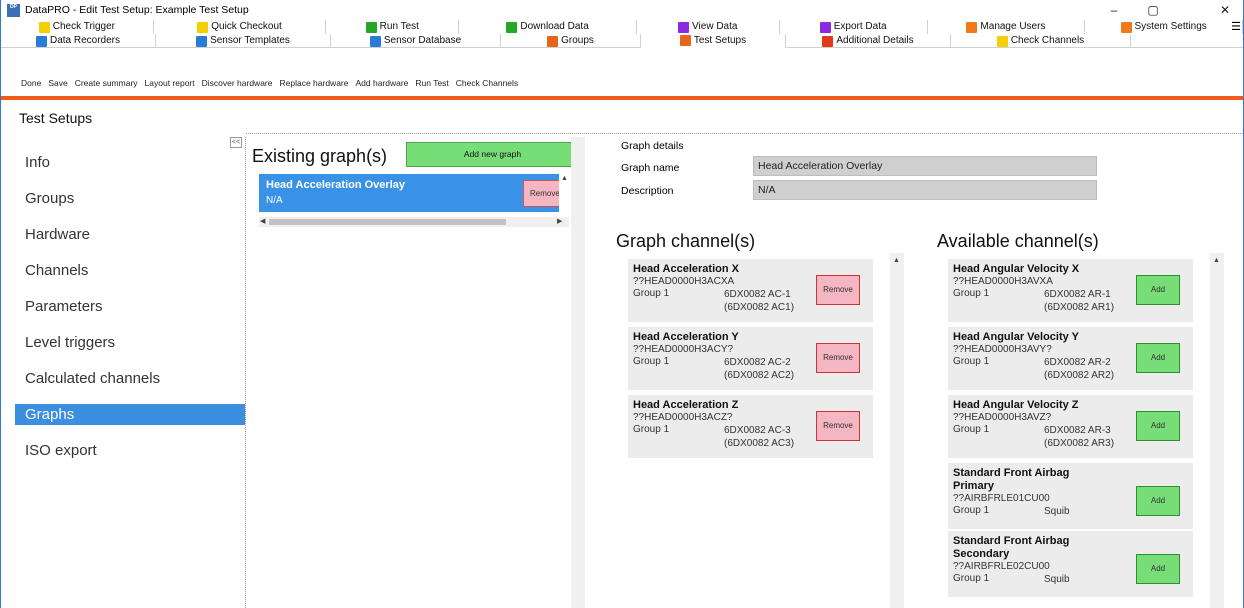  What do you see at coordinates (487, 83) in the screenshot?
I see `toolbar-check-channels-button: Check Channels` at bounding box center [487, 83].